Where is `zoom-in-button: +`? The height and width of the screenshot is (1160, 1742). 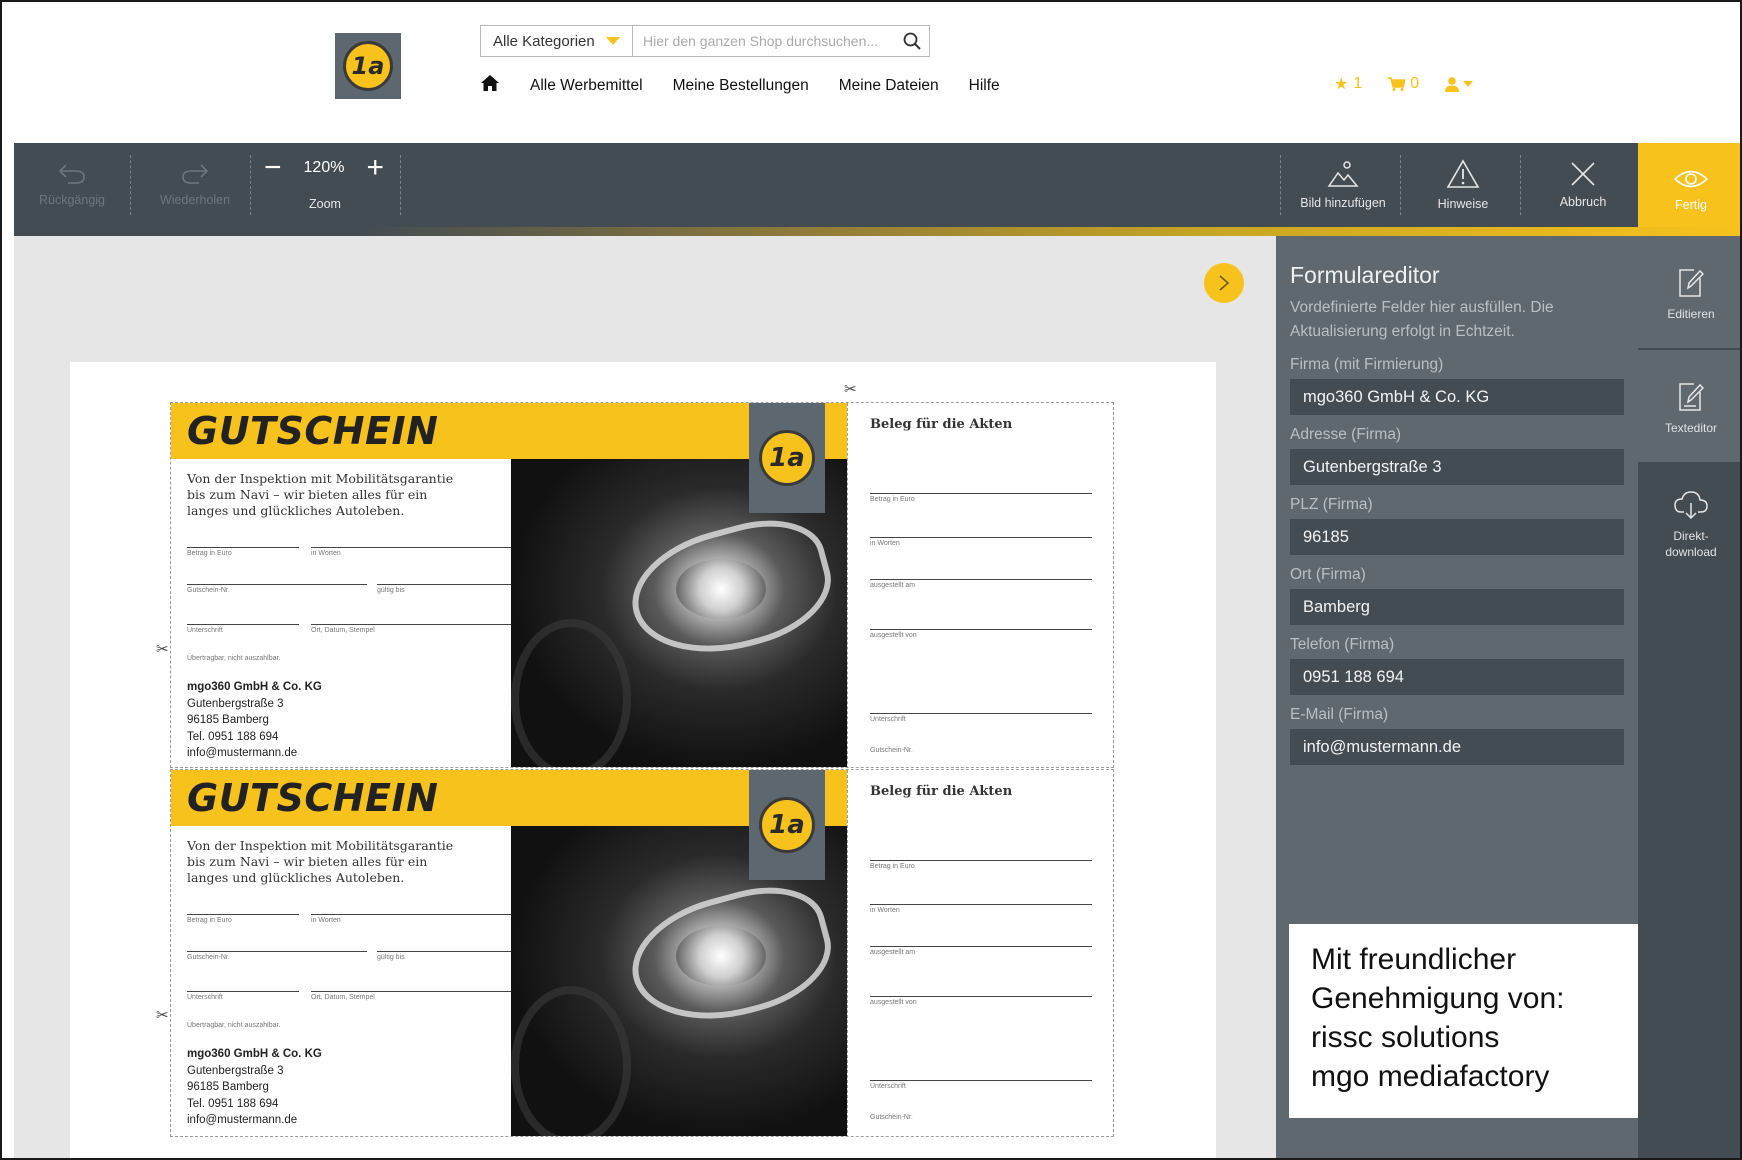 zoom-in-button: + is located at coordinates (375, 168).